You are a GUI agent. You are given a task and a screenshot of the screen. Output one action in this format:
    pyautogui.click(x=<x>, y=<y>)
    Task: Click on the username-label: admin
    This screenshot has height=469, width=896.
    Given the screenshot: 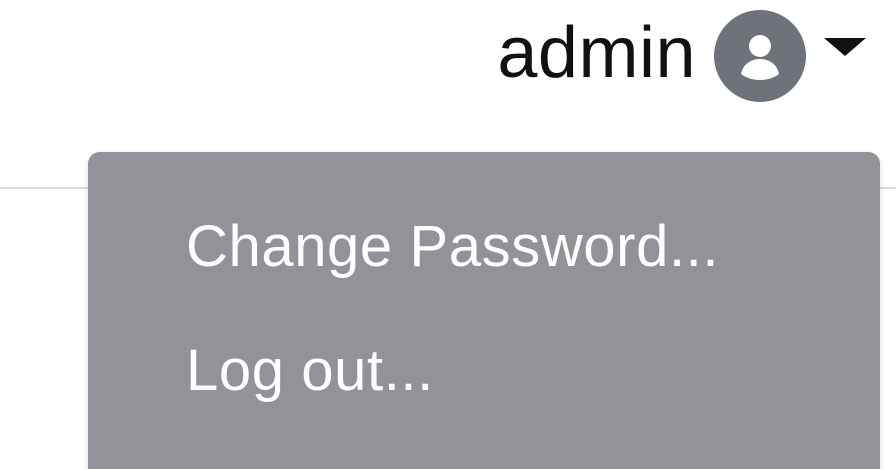 What is the action you would take?
    pyautogui.click(x=596, y=53)
    